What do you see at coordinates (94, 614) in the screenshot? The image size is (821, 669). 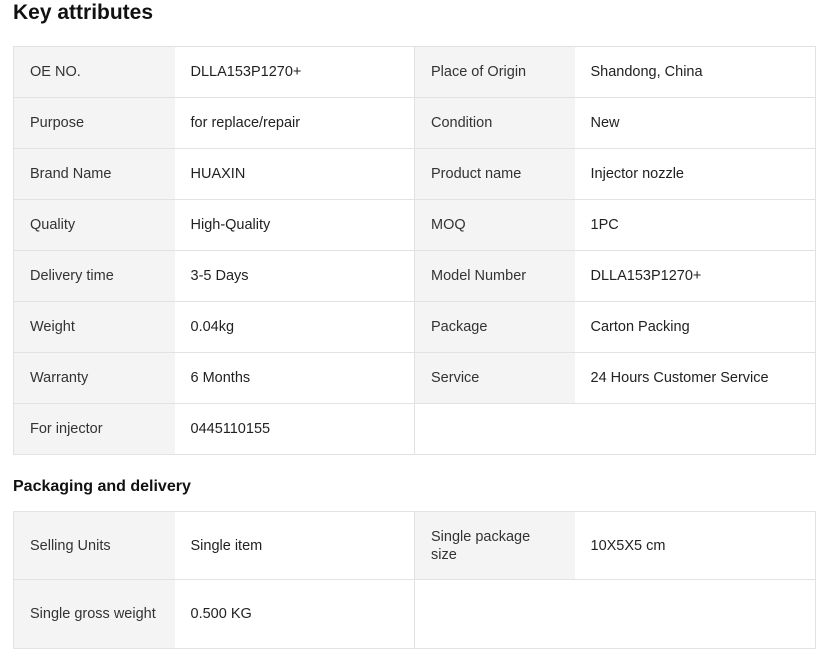 I see `attribute-label: Single gross weight` at bounding box center [94, 614].